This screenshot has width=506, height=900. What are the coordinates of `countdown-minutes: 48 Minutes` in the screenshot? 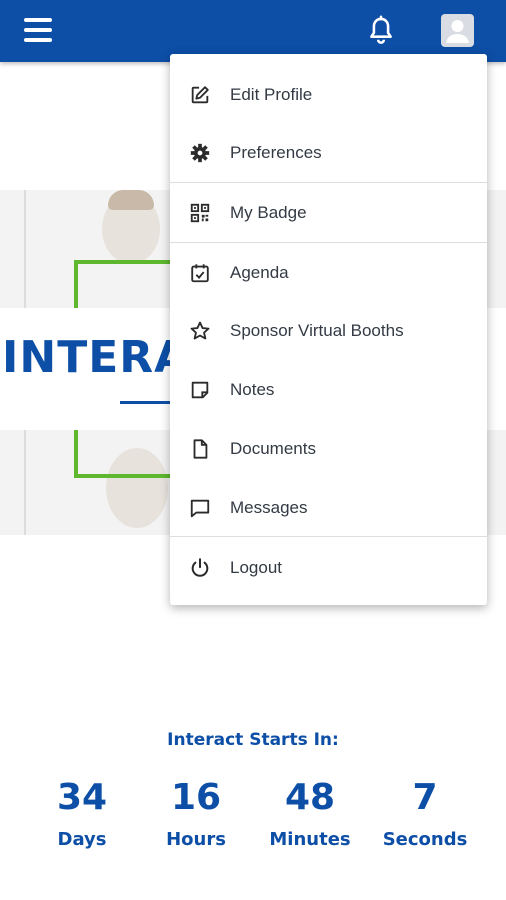 It's located at (310, 812).